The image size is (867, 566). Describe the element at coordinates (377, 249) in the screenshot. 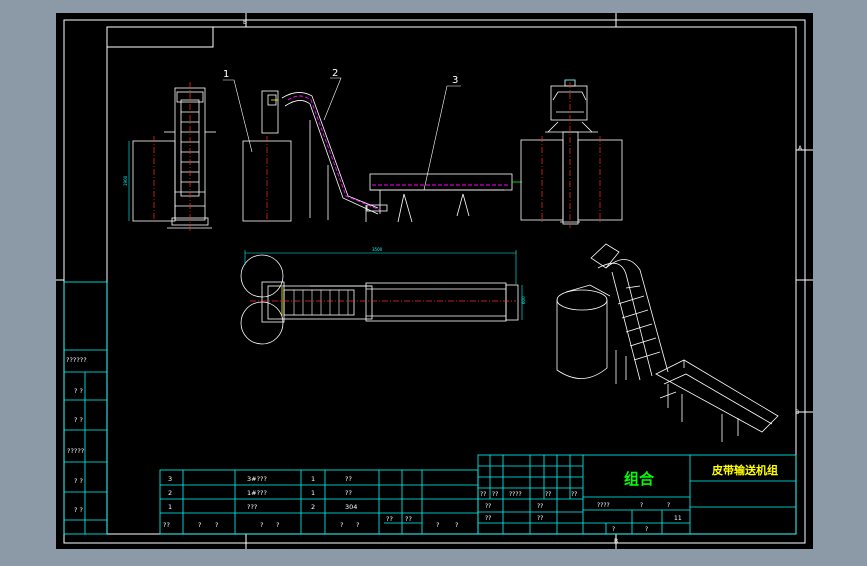

I see `dim-length-text: 3500` at that location.